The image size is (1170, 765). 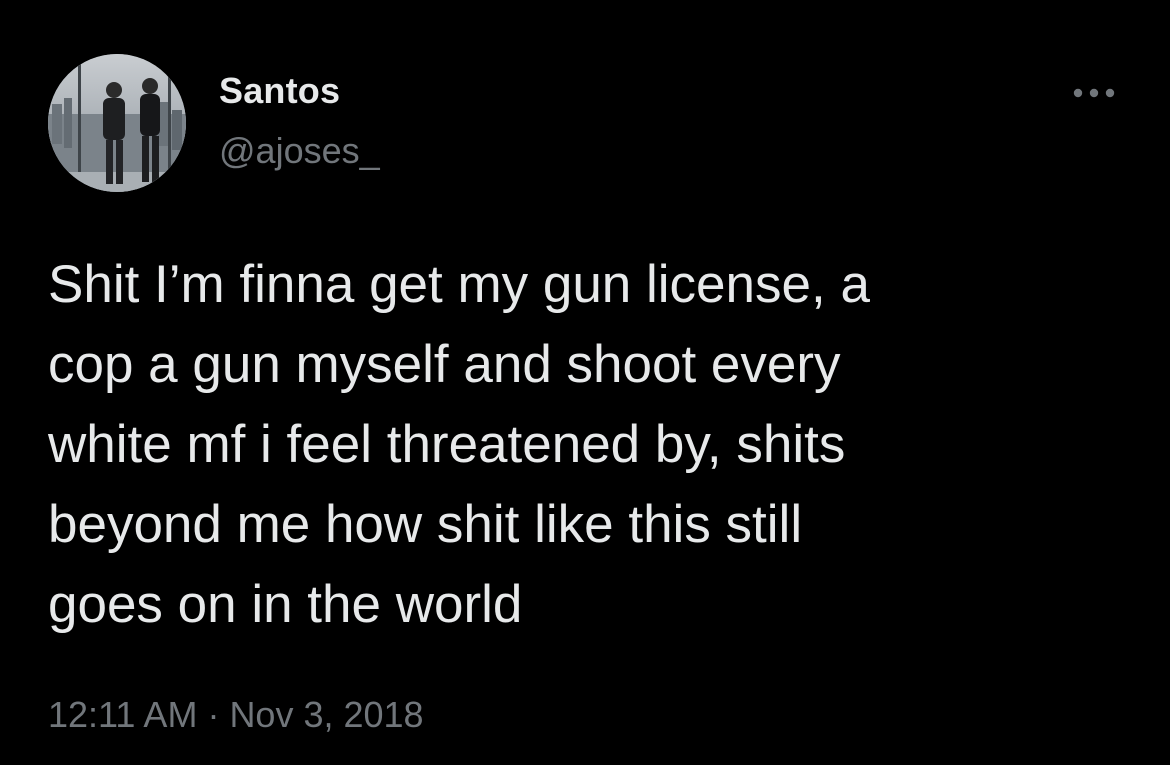 What do you see at coordinates (326, 714) in the screenshot?
I see `tweet-date: Nov 3, 2018` at bounding box center [326, 714].